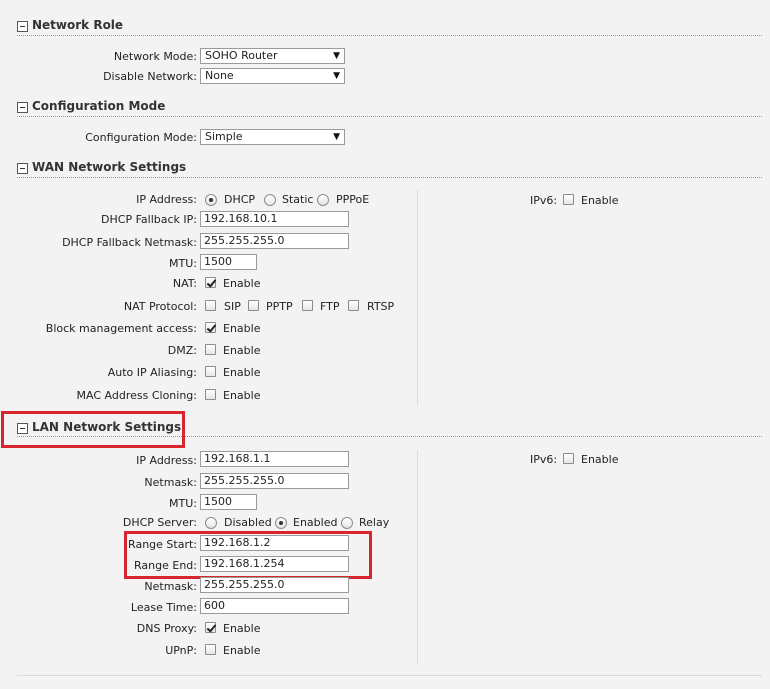 This screenshot has width=770, height=689. I want to click on wan-ip-static-radio, so click(270, 200).